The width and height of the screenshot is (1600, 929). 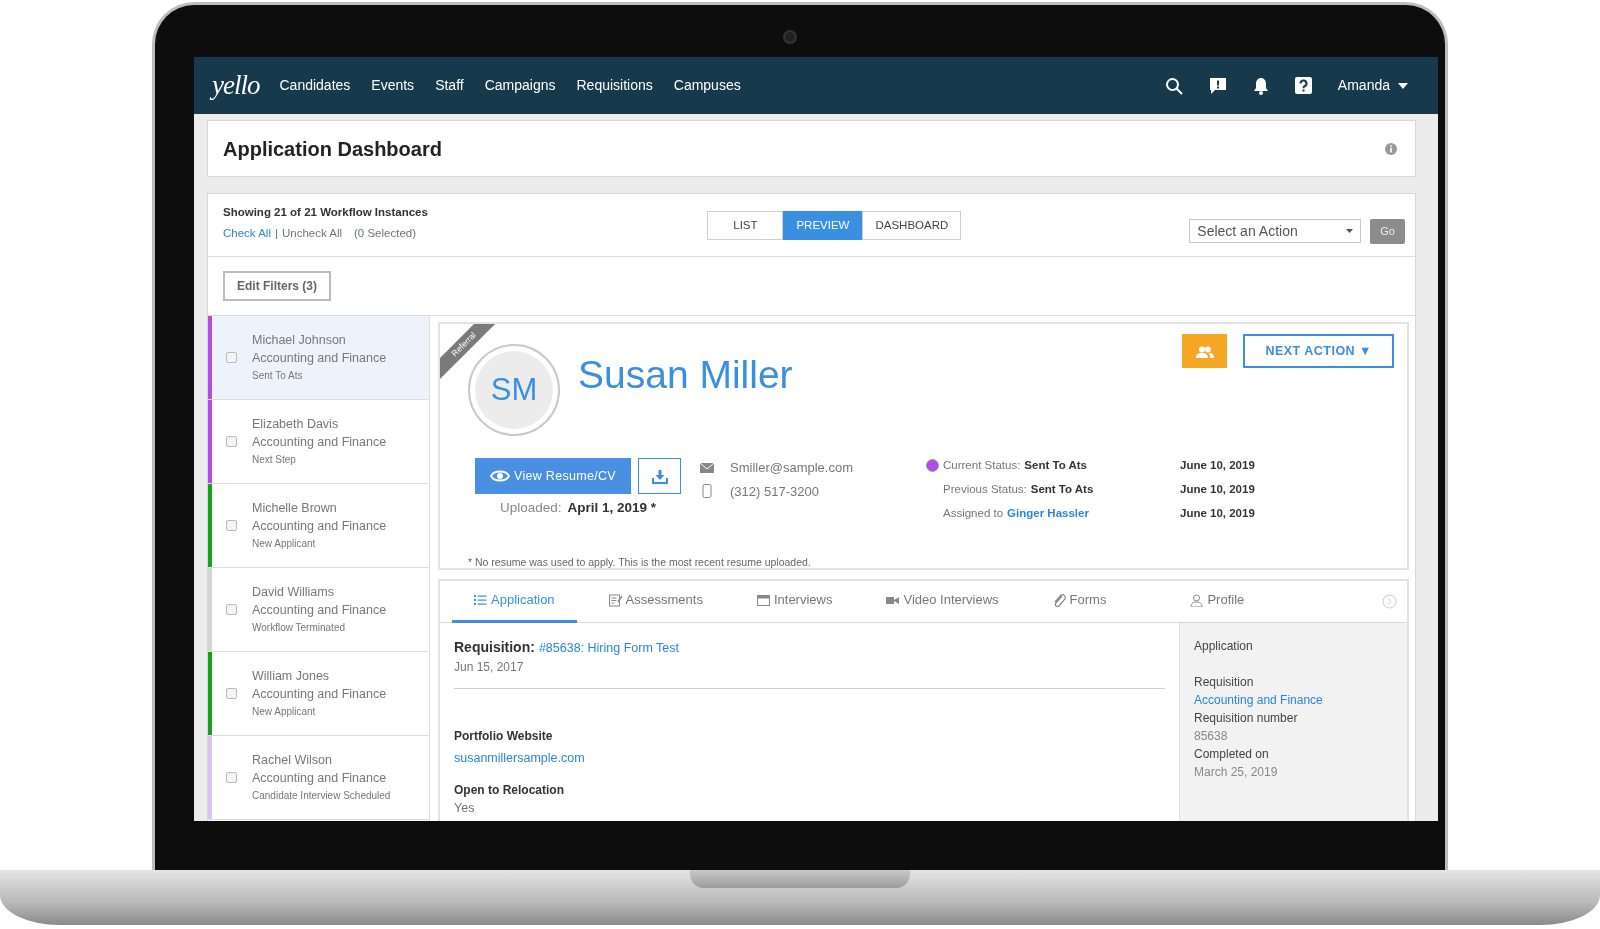 I want to click on eye-icon, so click(x=500, y=476).